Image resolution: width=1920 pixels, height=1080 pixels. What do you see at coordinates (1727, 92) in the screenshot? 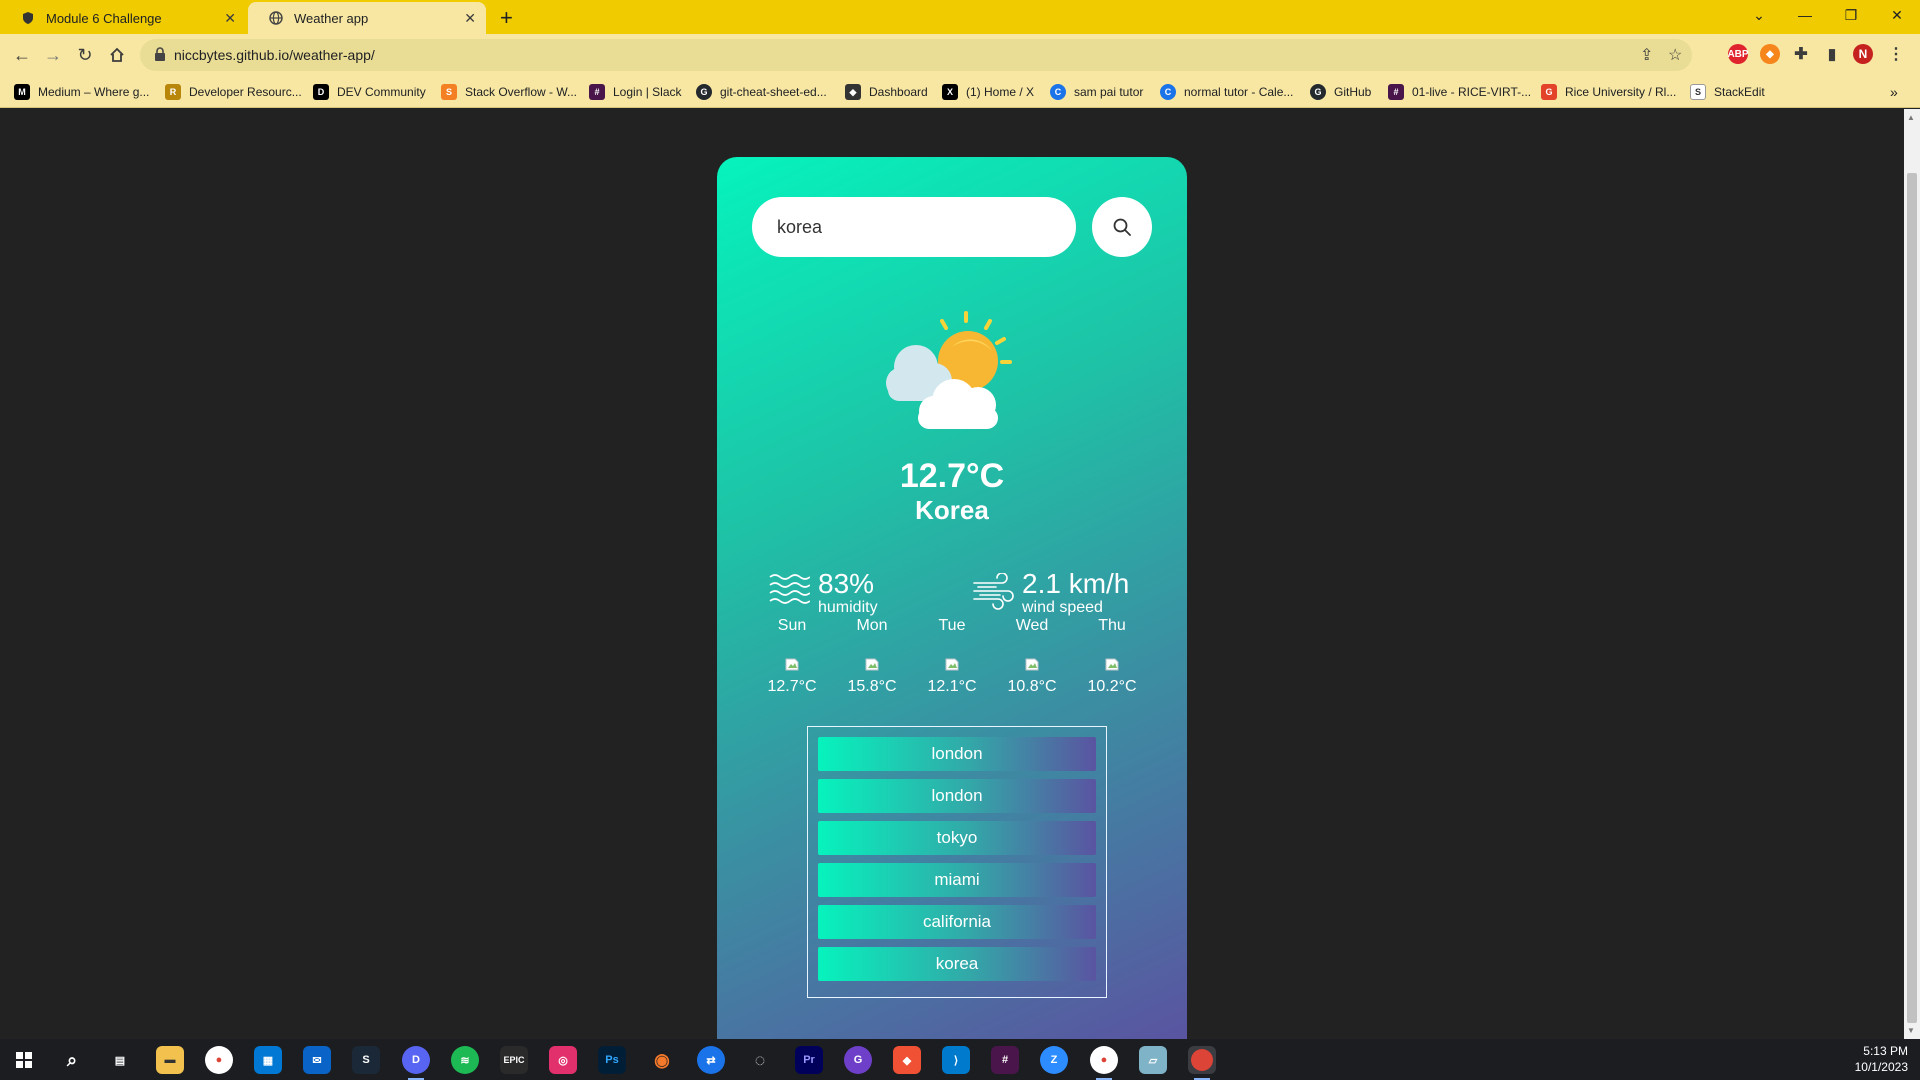
I see `bookmark-stackedit: S StackEdit` at bounding box center [1727, 92].